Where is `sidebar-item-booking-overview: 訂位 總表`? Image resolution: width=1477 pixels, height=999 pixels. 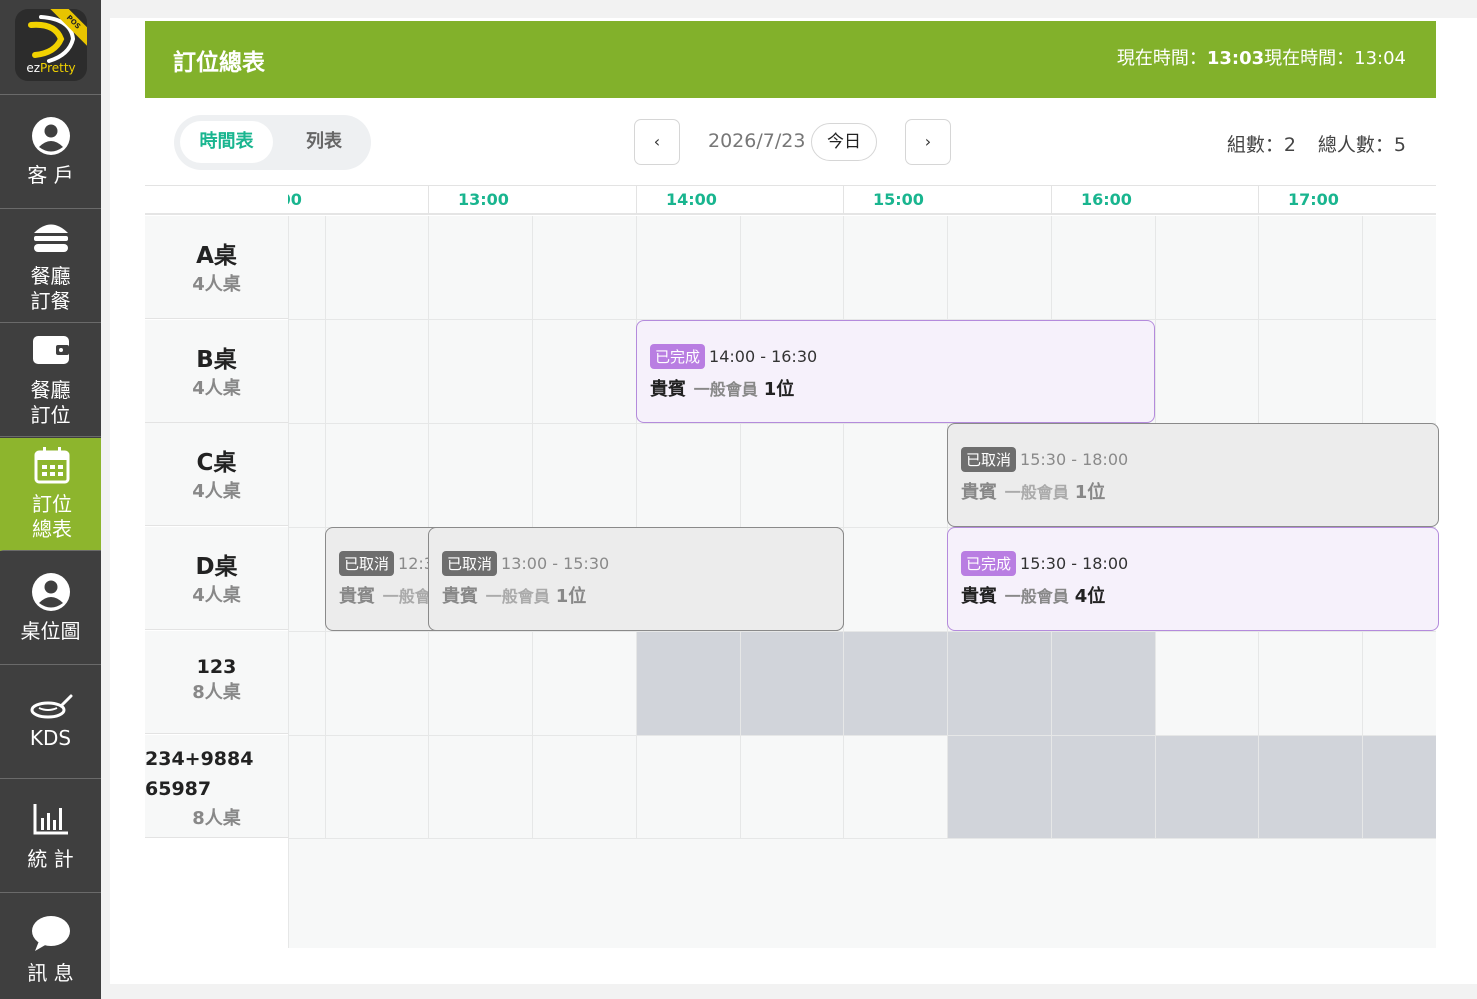 sidebar-item-booking-overview: 訂位 總表 is located at coordinates (50, 494).